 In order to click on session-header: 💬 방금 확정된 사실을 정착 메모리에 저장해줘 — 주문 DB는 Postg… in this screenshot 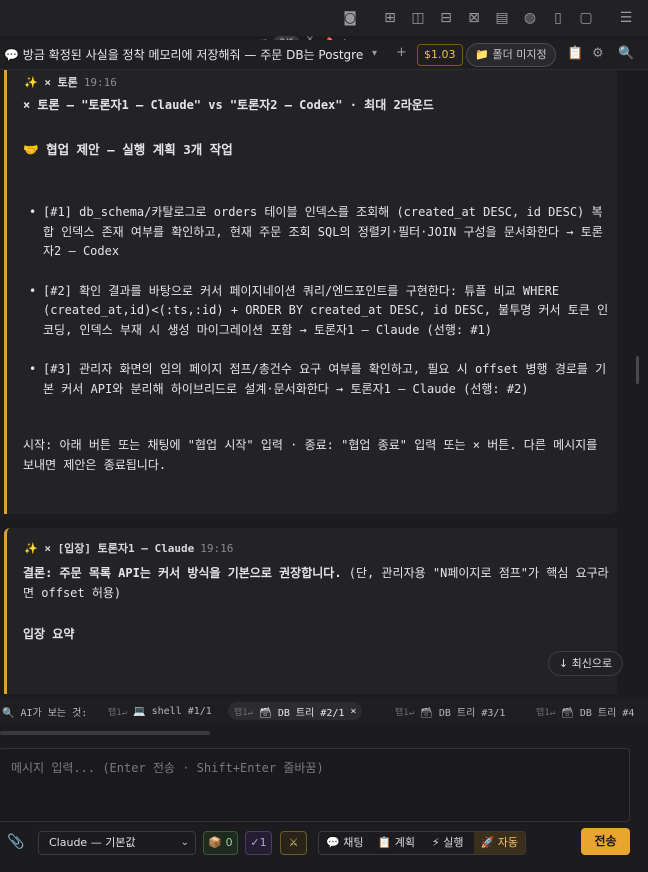, I will do `click(324, 55)`.